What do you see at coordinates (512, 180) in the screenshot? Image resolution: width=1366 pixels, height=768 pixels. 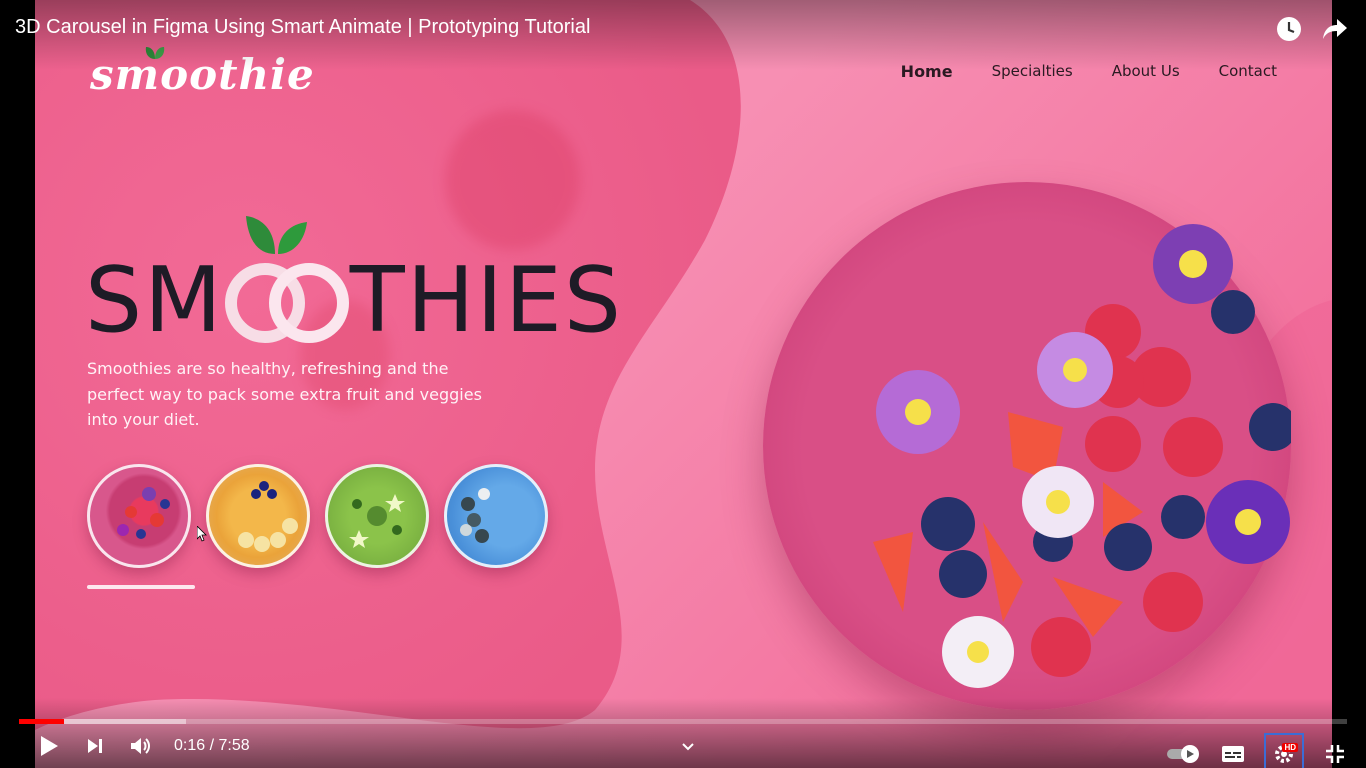 I see `blurred-strawberry-image` at bounding box center [512, 180].